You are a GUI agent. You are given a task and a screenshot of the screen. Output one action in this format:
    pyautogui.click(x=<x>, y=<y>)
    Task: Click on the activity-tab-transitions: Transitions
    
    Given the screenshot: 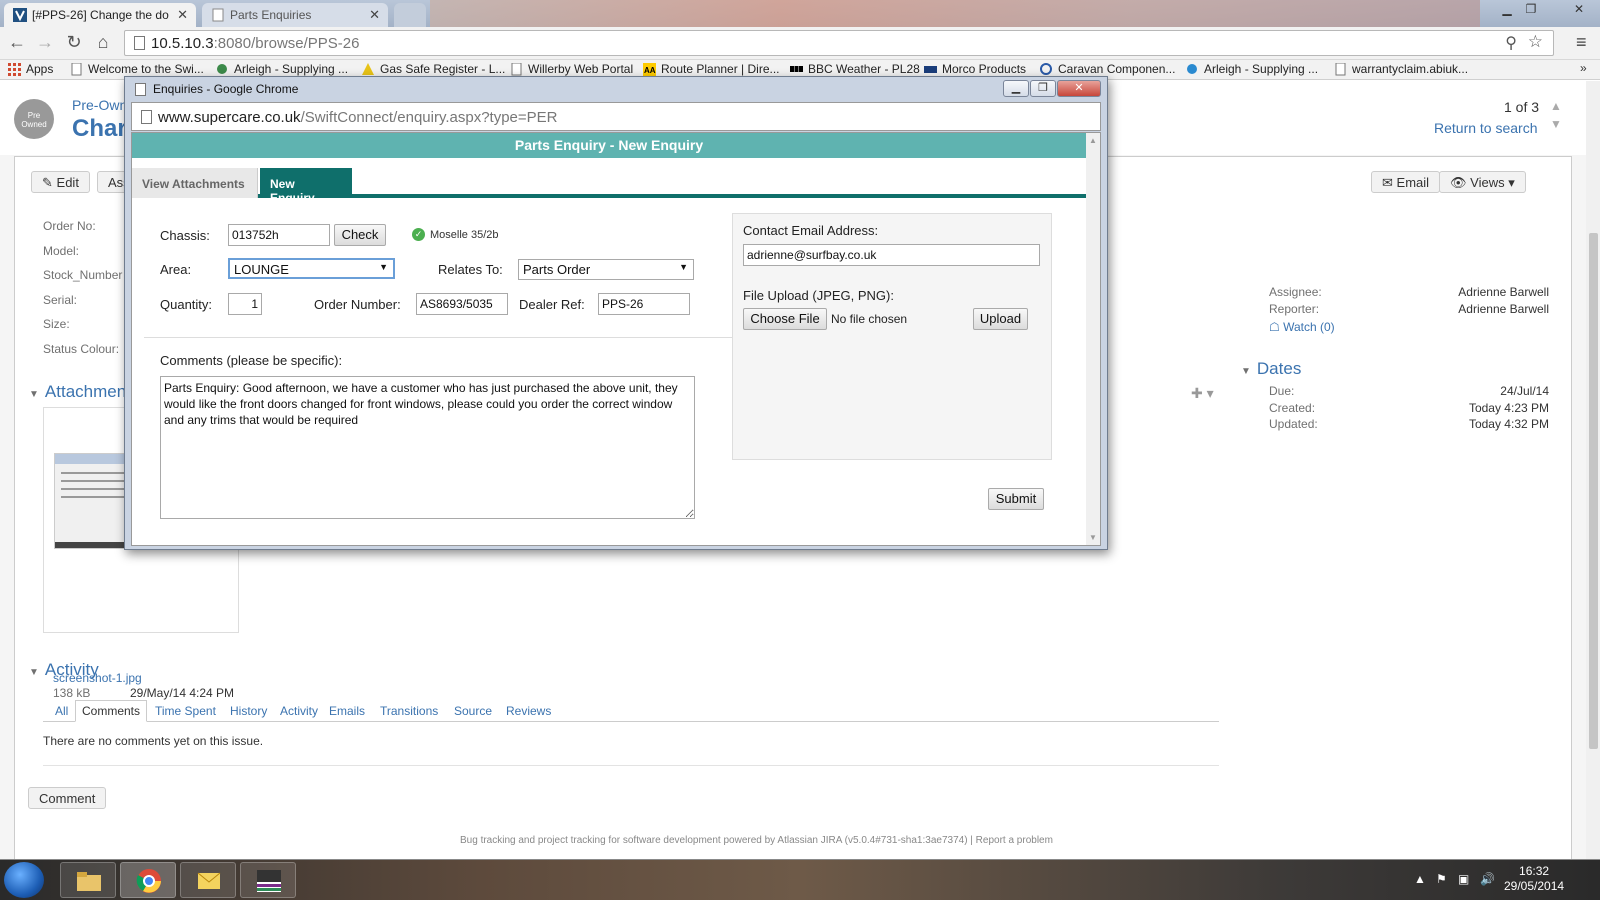 What is the action you would take?
    pyautogui.click(x=409, y=711)
    